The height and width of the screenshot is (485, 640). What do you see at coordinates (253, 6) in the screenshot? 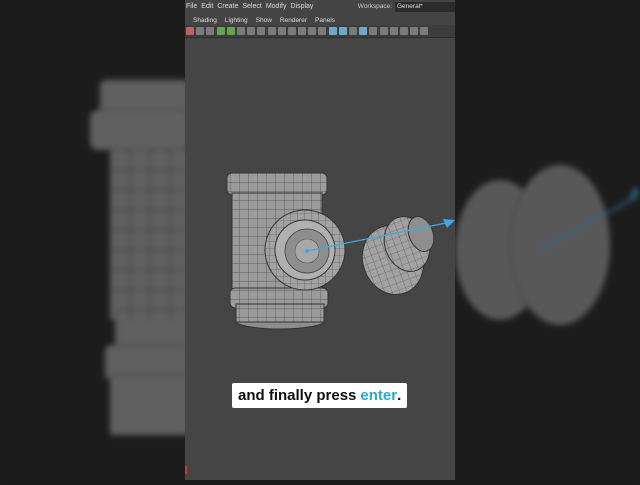
I see `menu-select: Select` at bounding box center [253, 6].